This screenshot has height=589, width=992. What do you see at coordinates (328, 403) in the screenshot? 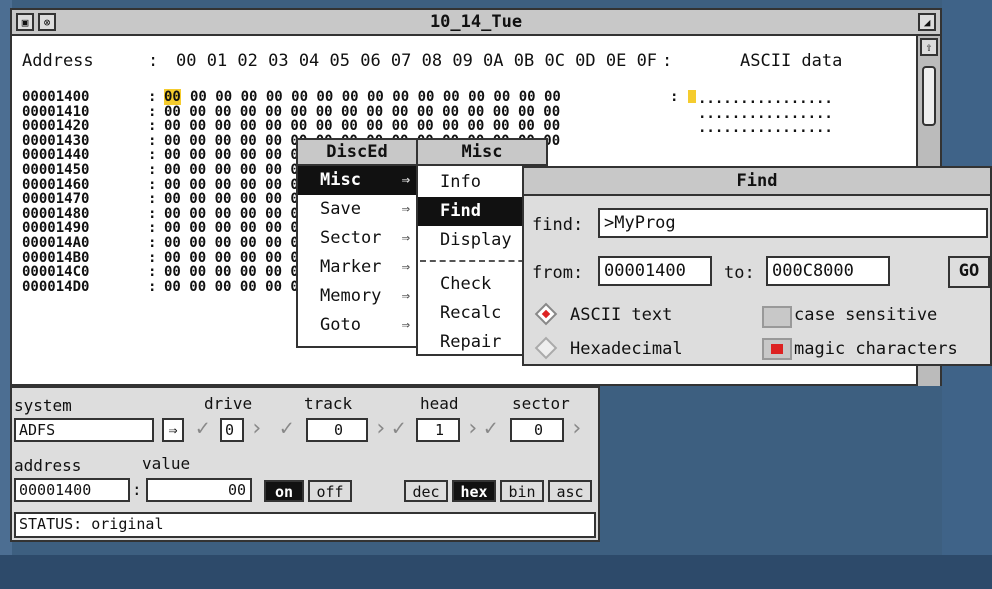
I see `track-label: track` at bounding box center [328, 403].